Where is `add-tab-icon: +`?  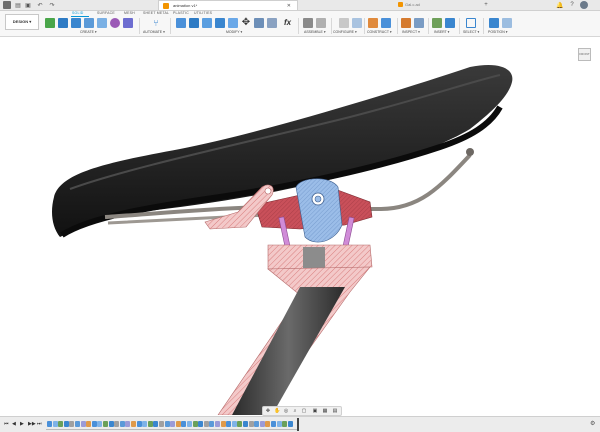
add-tab-icon: + is located at coordinates (486, 5).